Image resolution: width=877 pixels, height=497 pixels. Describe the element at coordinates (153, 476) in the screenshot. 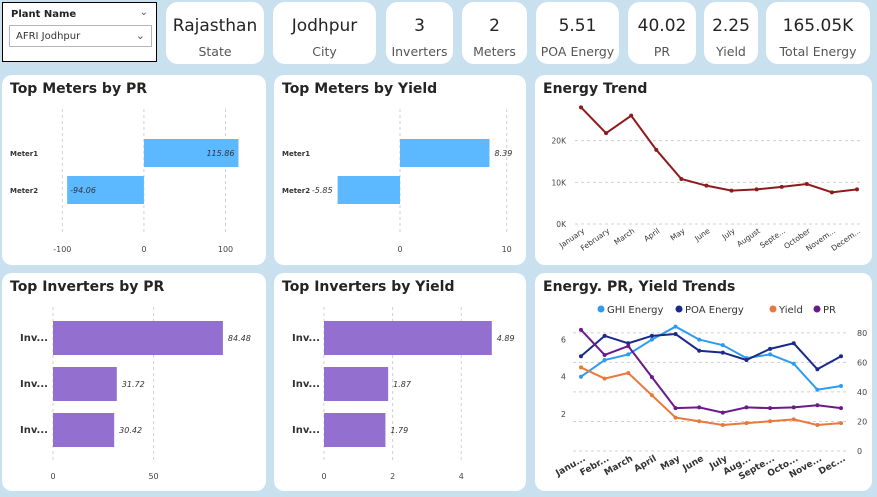

I see `x-tick-label: 50` at that location.